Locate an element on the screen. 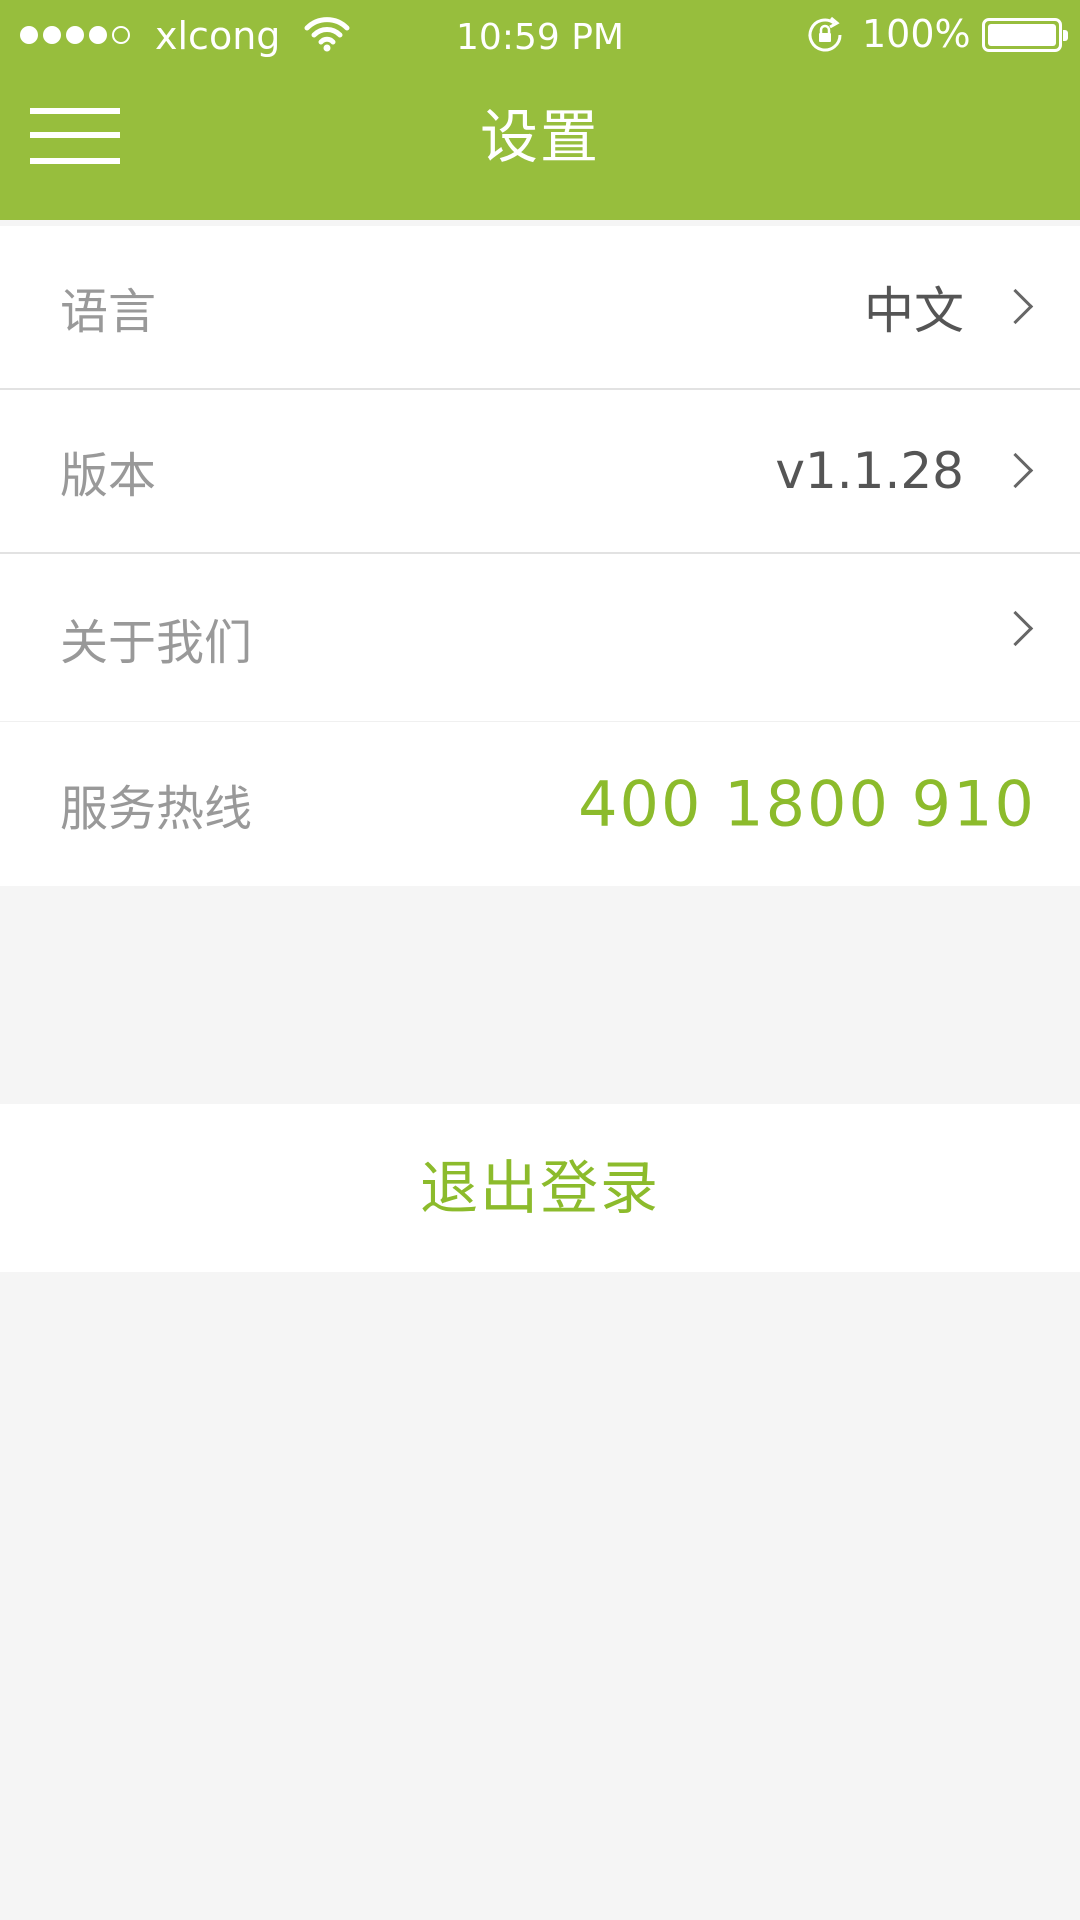 This screenshot has width=1080, height=1920. about-us-label: 关于我们 is located at coordinates (156, 642).